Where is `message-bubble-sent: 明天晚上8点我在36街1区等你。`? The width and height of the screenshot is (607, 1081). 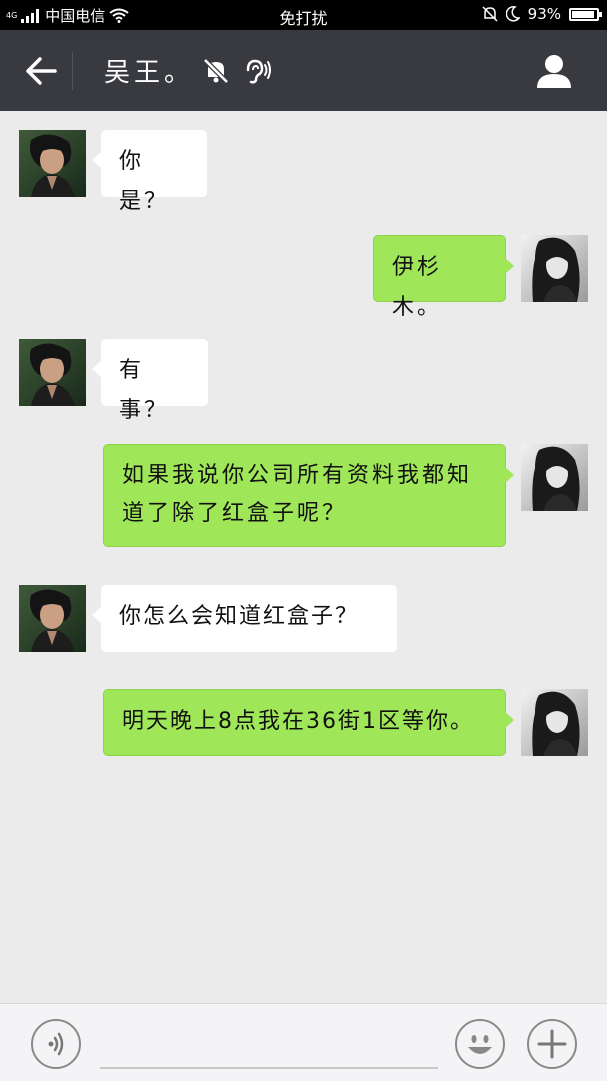
message-bubble-sent: 明天晚上8点我在36街1区等你。 is located at coordinates (308, 722).